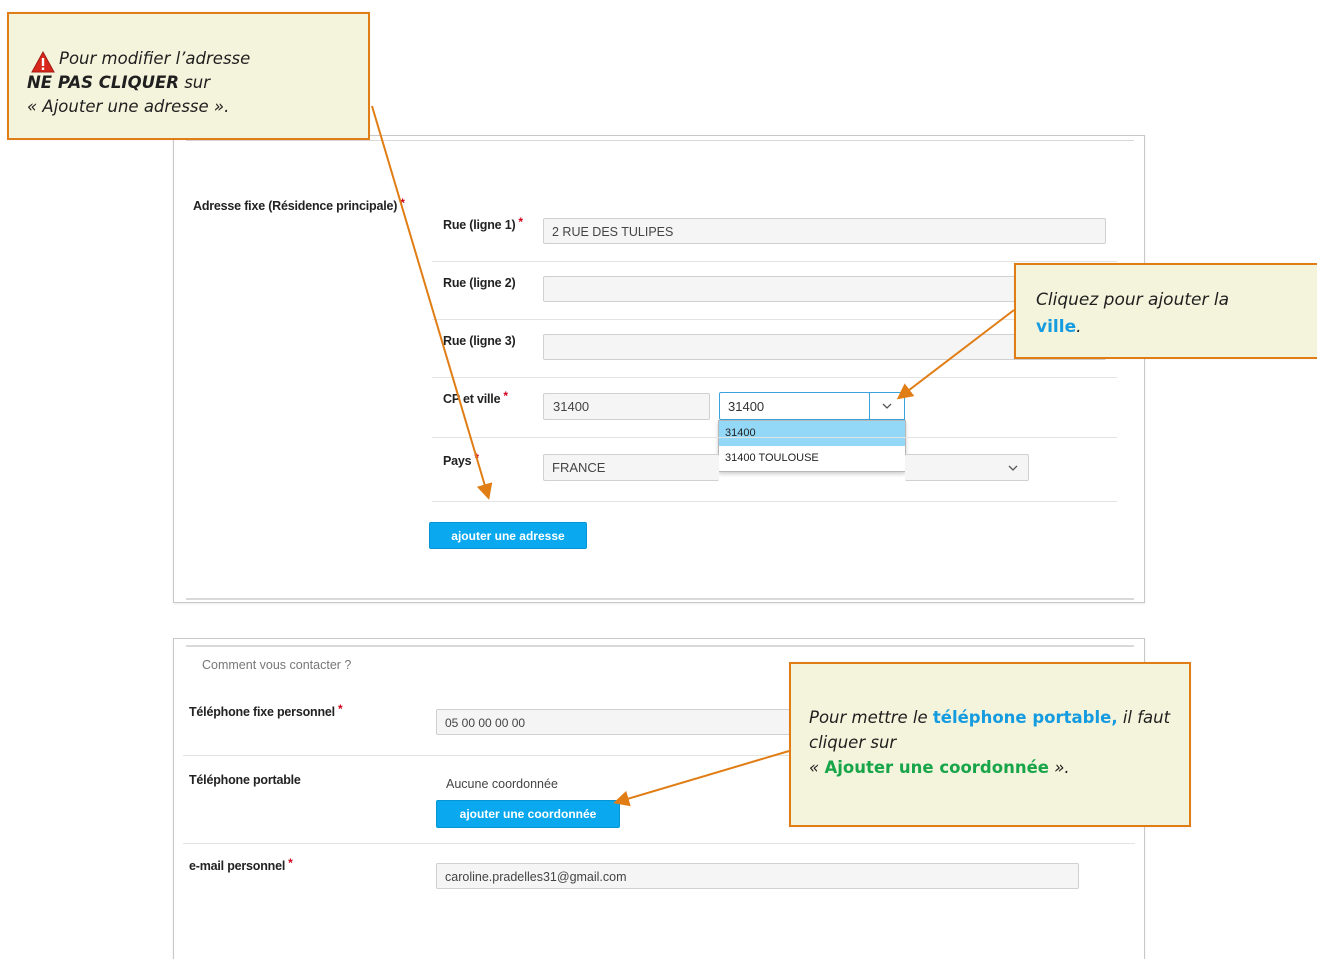 Image resolution: width=1317 pixels, height=959 pixels. Describe the element at coordinates (955, 354) in the screenshot. I see `arrow-to-city-dropdown` at that location.